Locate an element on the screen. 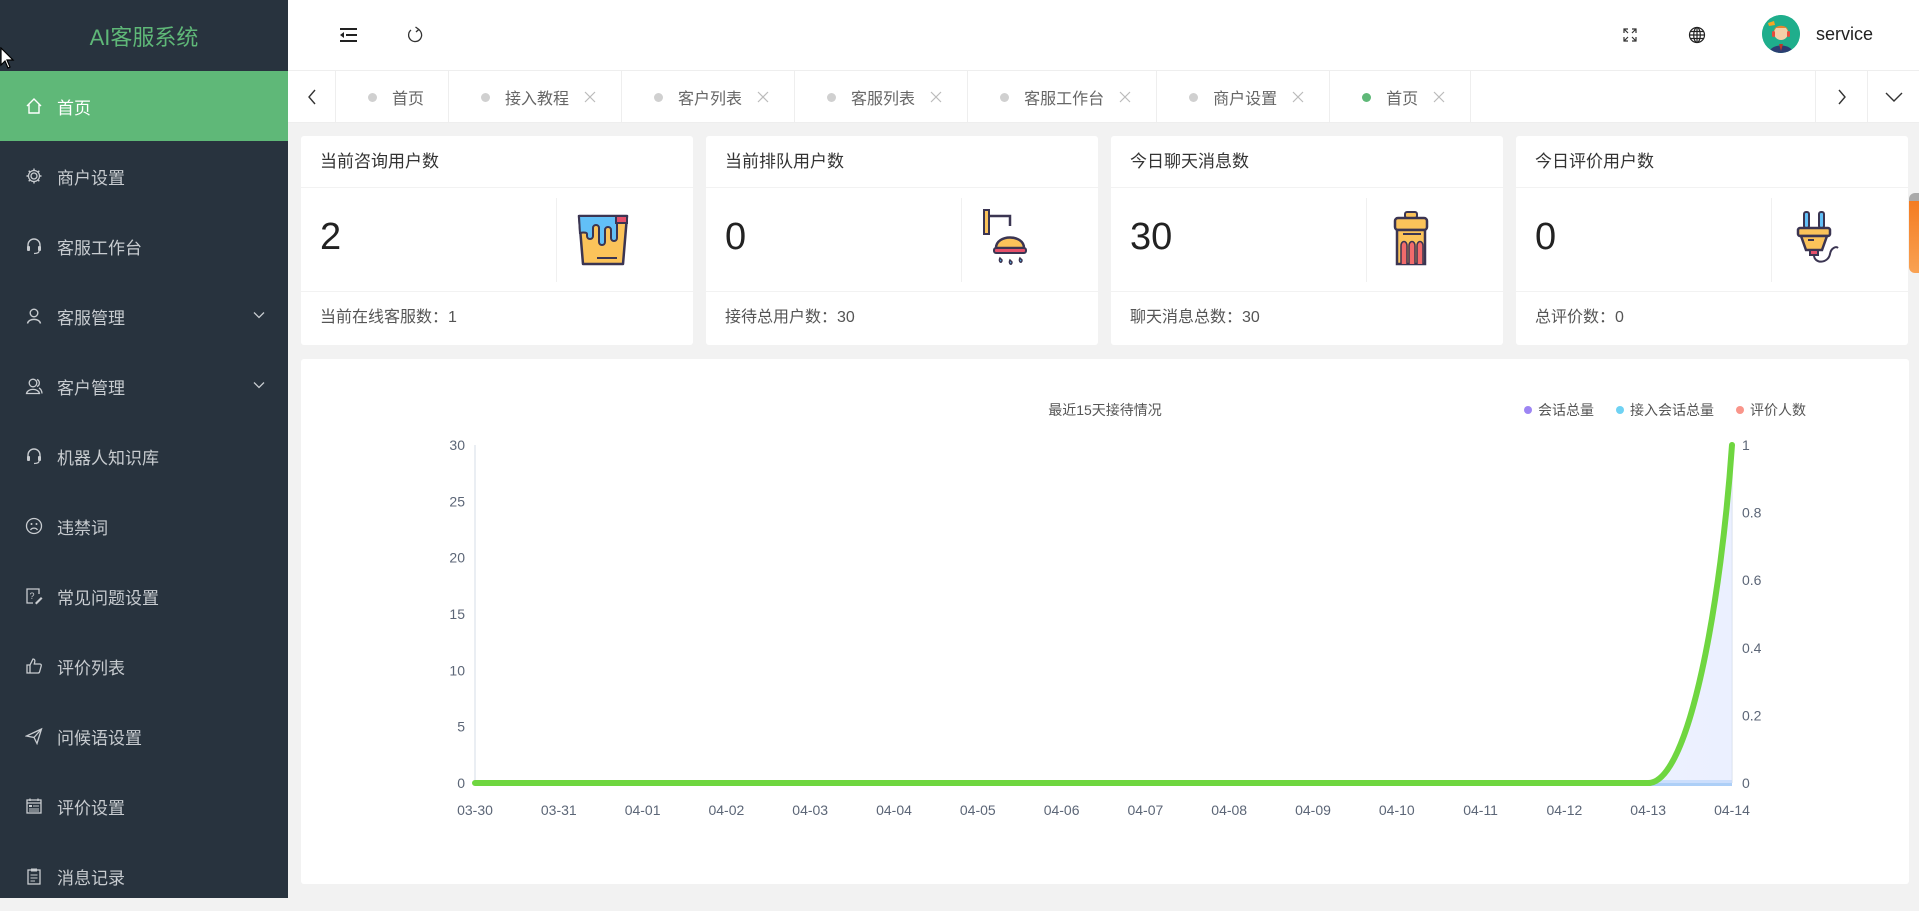 The image size is (1919, 911). sidebar-item-11: 消息记录 is located at coordinates (144, 876).